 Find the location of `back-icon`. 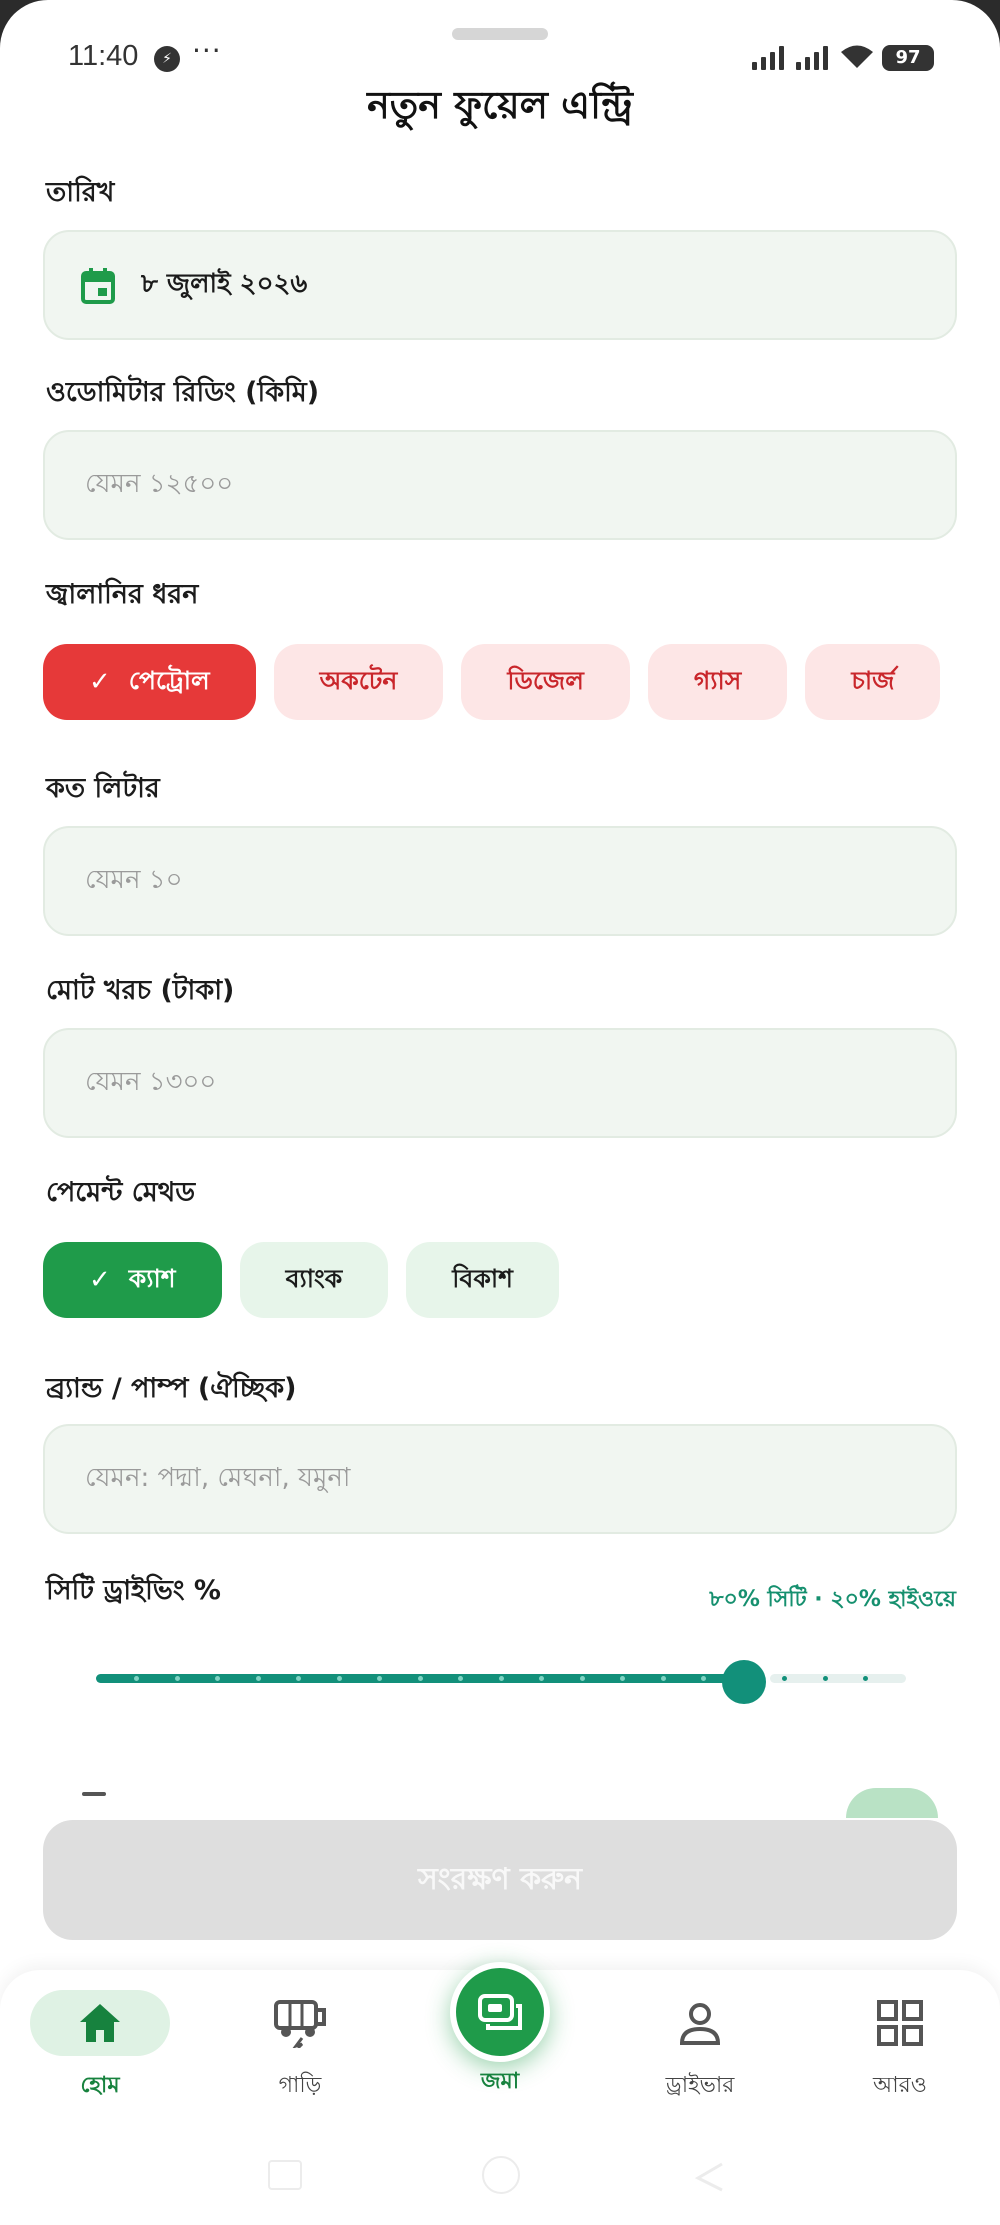

back-icon is located at coordinates (709, 2177).